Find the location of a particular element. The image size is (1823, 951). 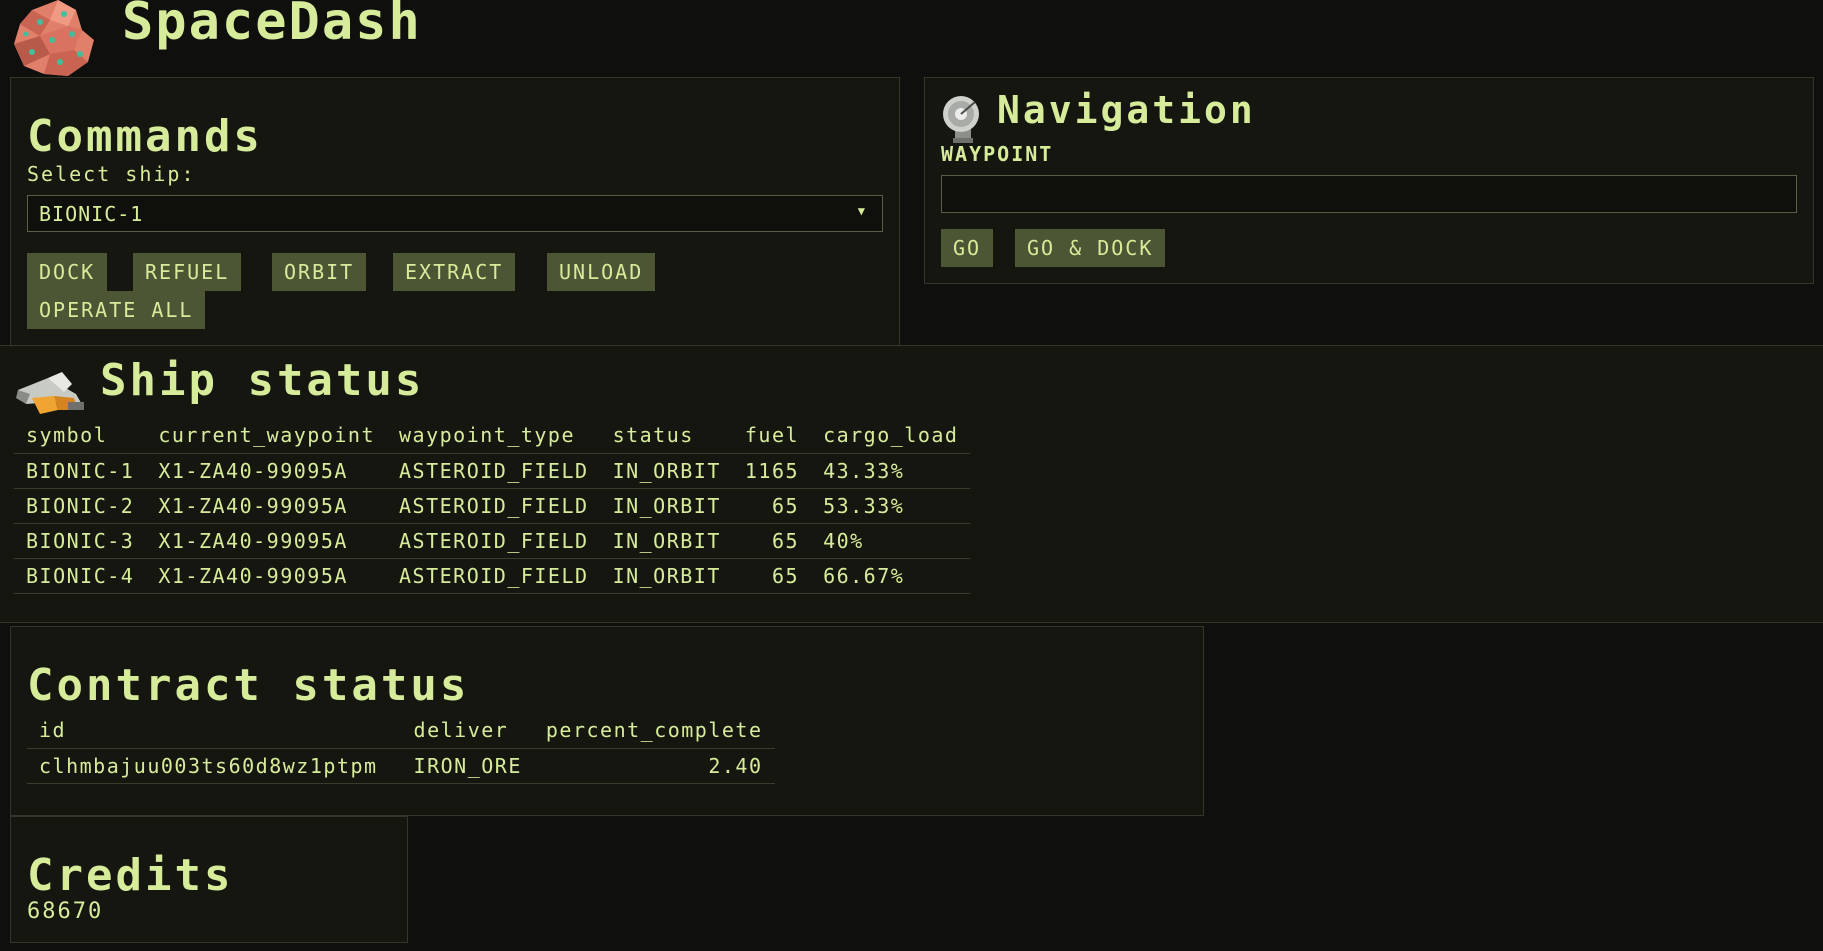

credits-value: 68670 is located at coordinates (65, 911).